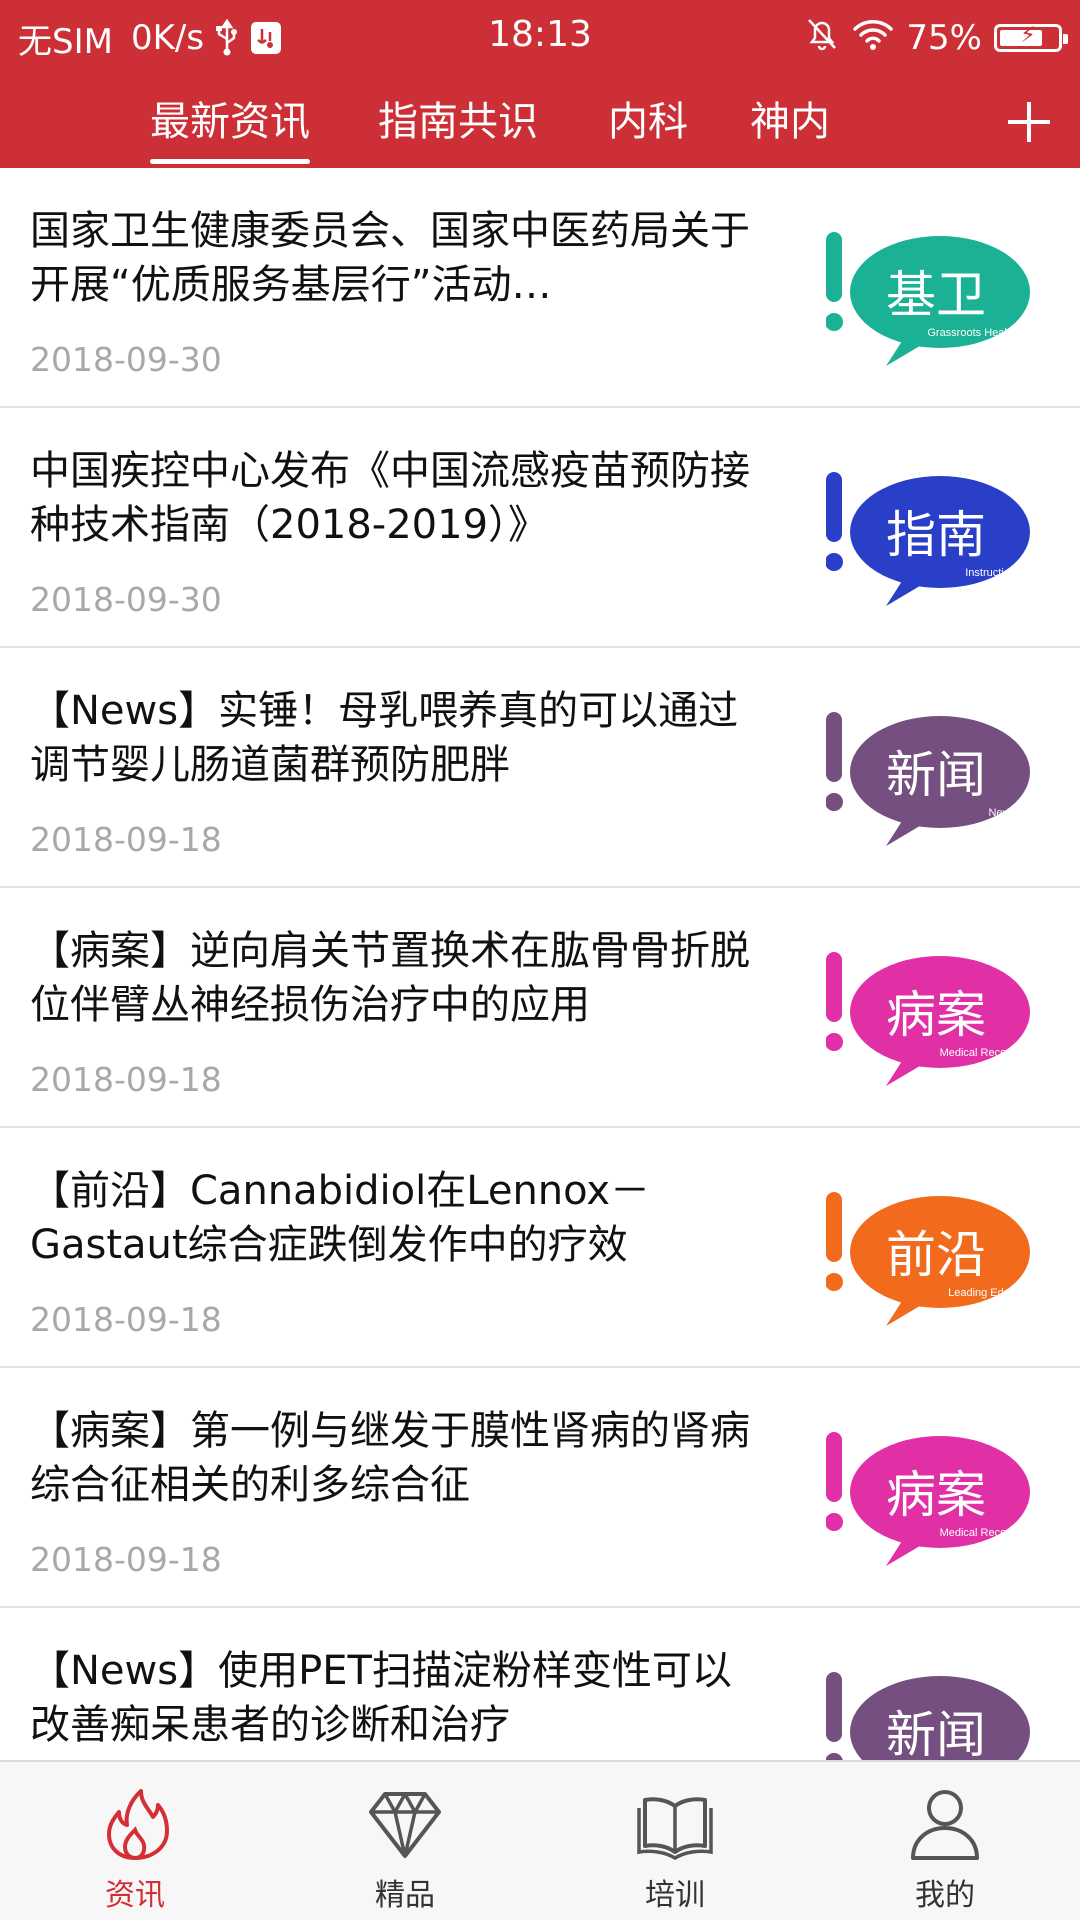 The image size is (1080, 1922). What do you see at coordinates (405, 1825) in the screenshot?
I see `diamond-icon` at bounding box center [405, 1825].